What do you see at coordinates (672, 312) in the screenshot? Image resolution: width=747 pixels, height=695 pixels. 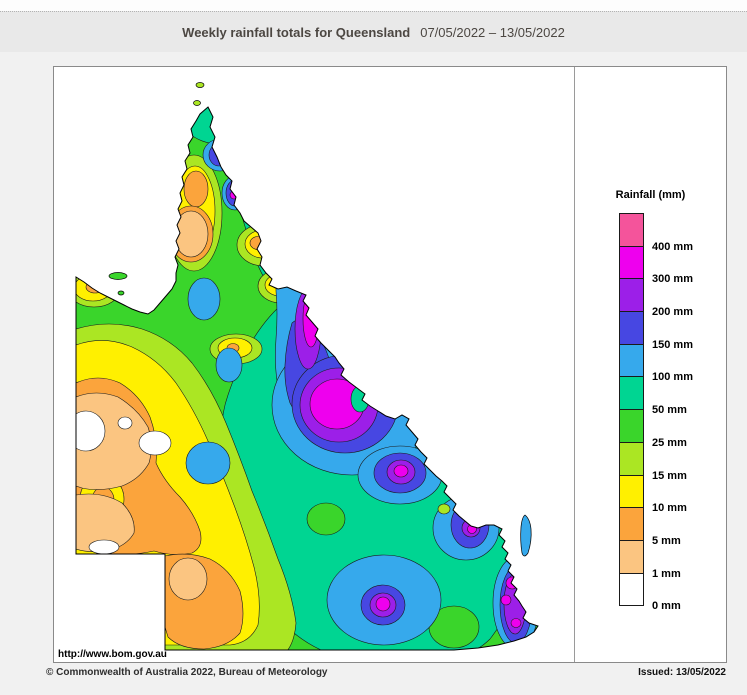 I see `legend-band-label: 200 mm` at bounding box center [672, 312].